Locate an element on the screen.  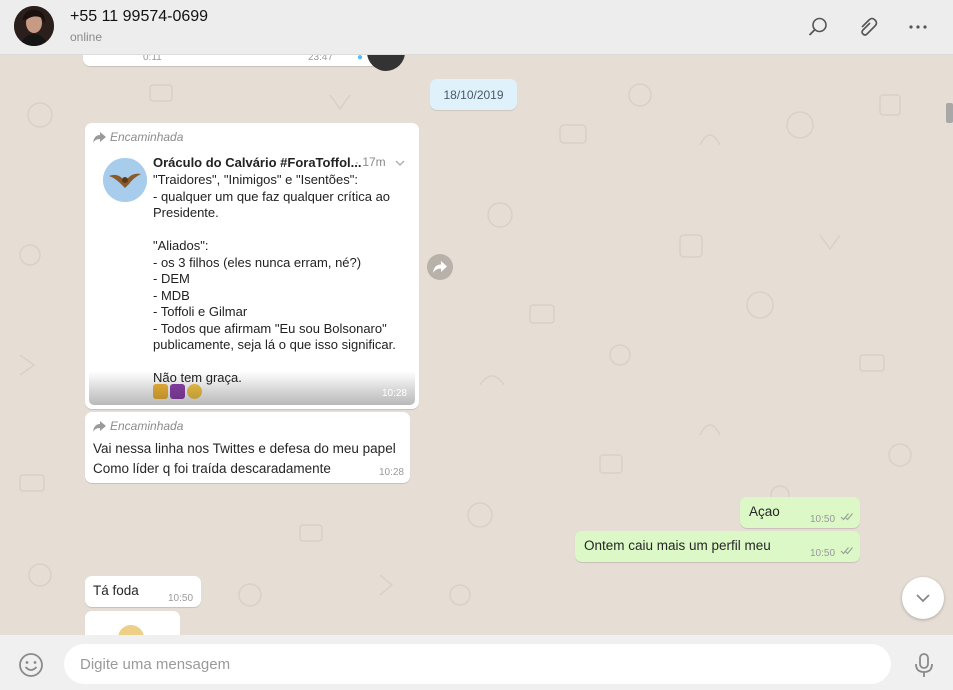
message-text: Ontem caiu mais um perfil meu is located at coordinates (677, 545).